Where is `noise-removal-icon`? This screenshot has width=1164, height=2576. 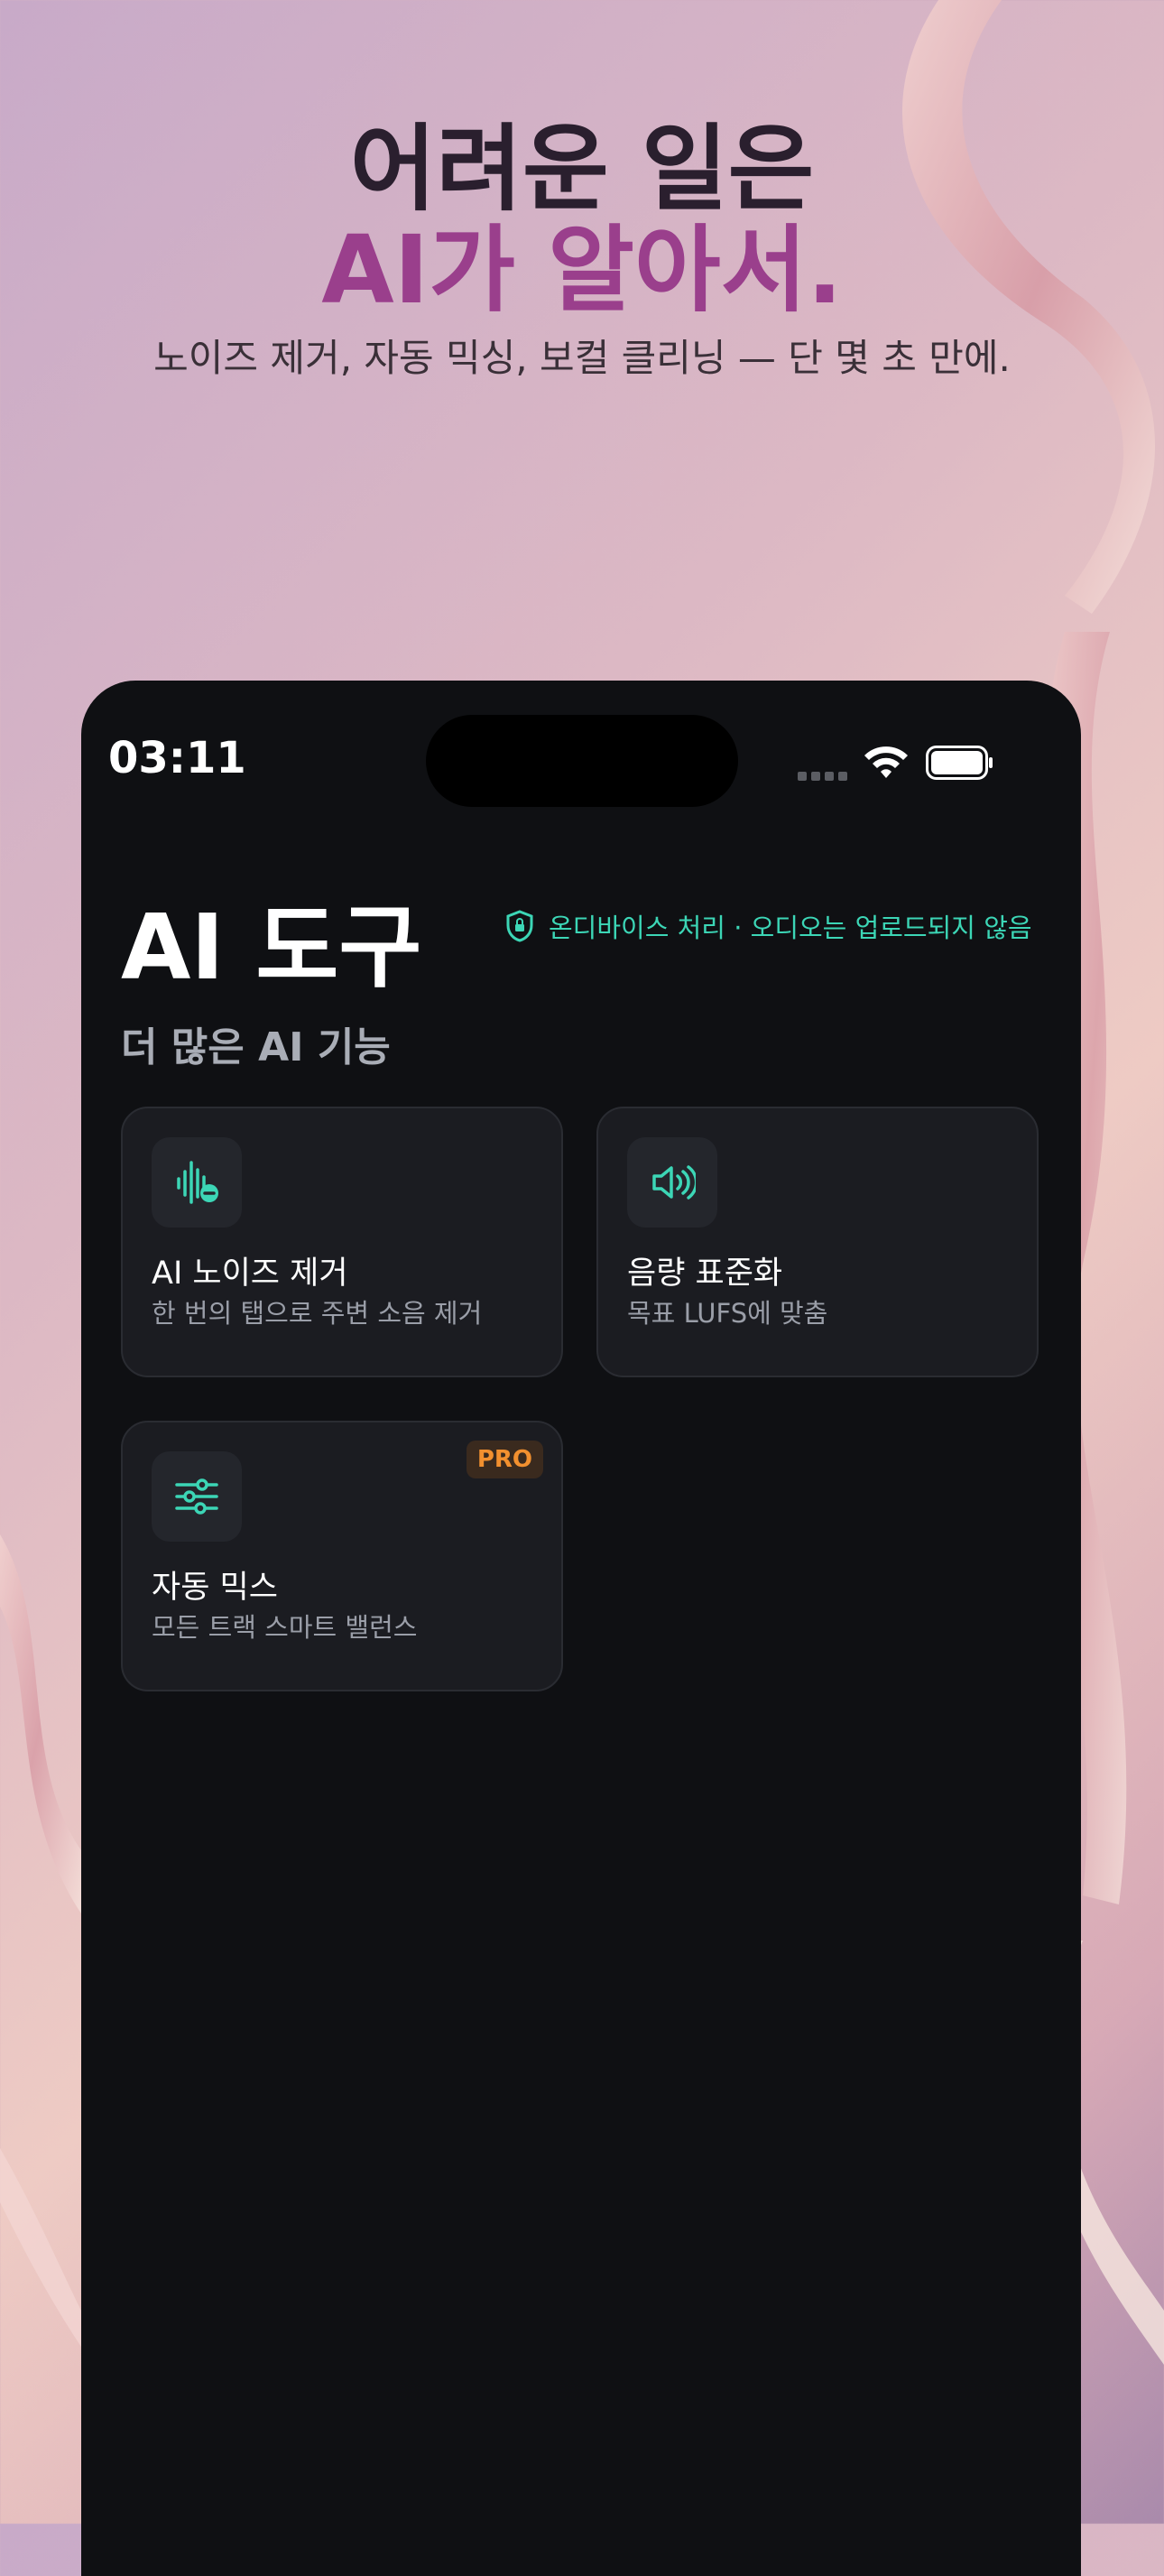
noise-removal-icon is located at coordinates (197, 1182).